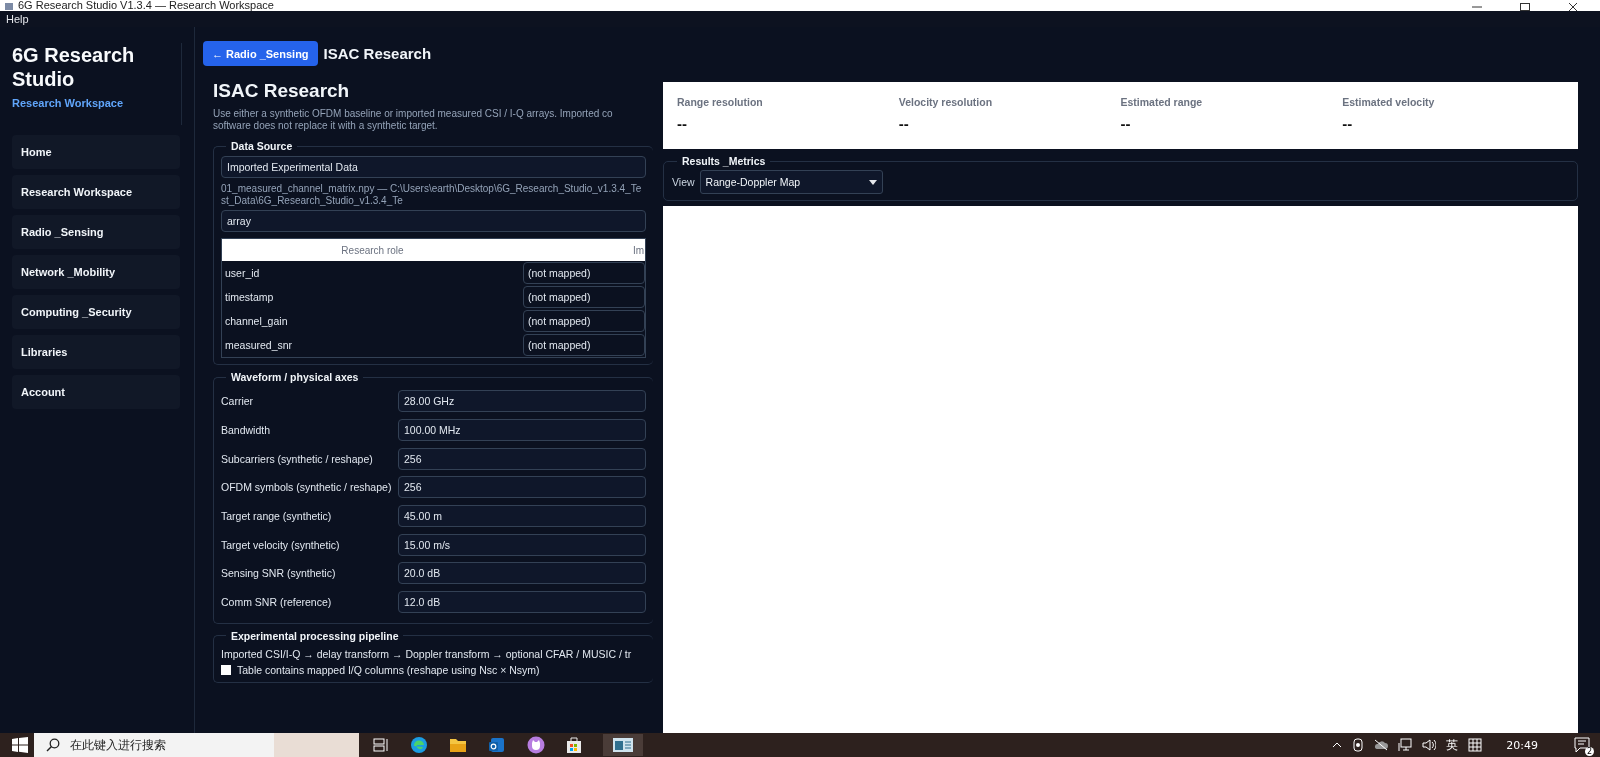  Describe the element at coordinates (584, 249) in the screenshot. I see `column-header: Im` at that location.